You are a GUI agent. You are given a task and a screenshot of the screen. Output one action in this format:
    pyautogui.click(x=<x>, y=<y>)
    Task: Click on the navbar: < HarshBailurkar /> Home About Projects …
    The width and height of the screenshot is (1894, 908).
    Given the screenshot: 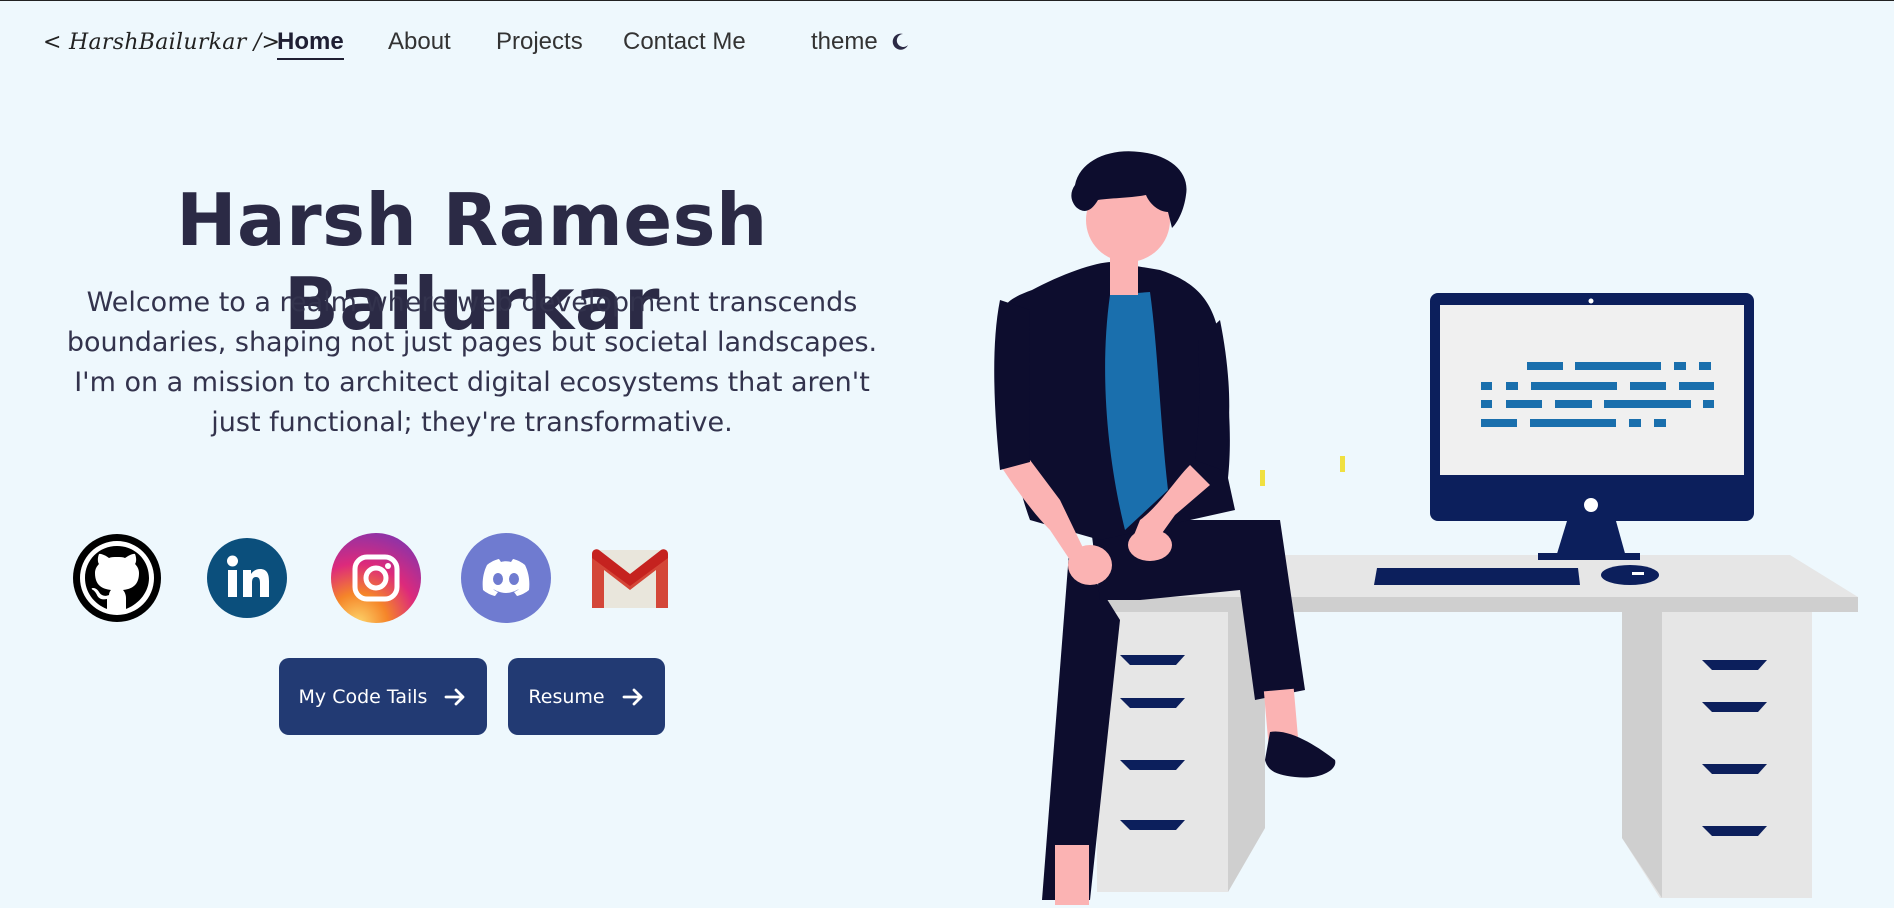 What is the action you would take?
    pyautogui.click(x=947, y=45)
    